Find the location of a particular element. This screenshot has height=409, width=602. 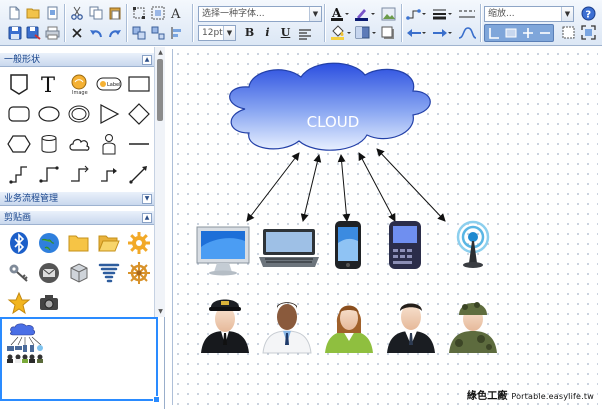

text-align-icon is located at coordinates (304, 33).